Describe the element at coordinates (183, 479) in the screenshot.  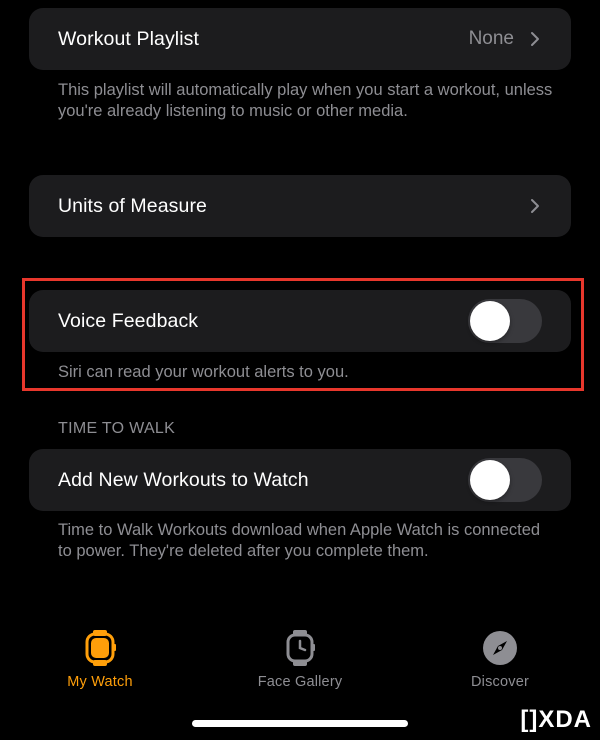
I see `add-new-workouts-label: Add New Workouts to Watch` at that location.